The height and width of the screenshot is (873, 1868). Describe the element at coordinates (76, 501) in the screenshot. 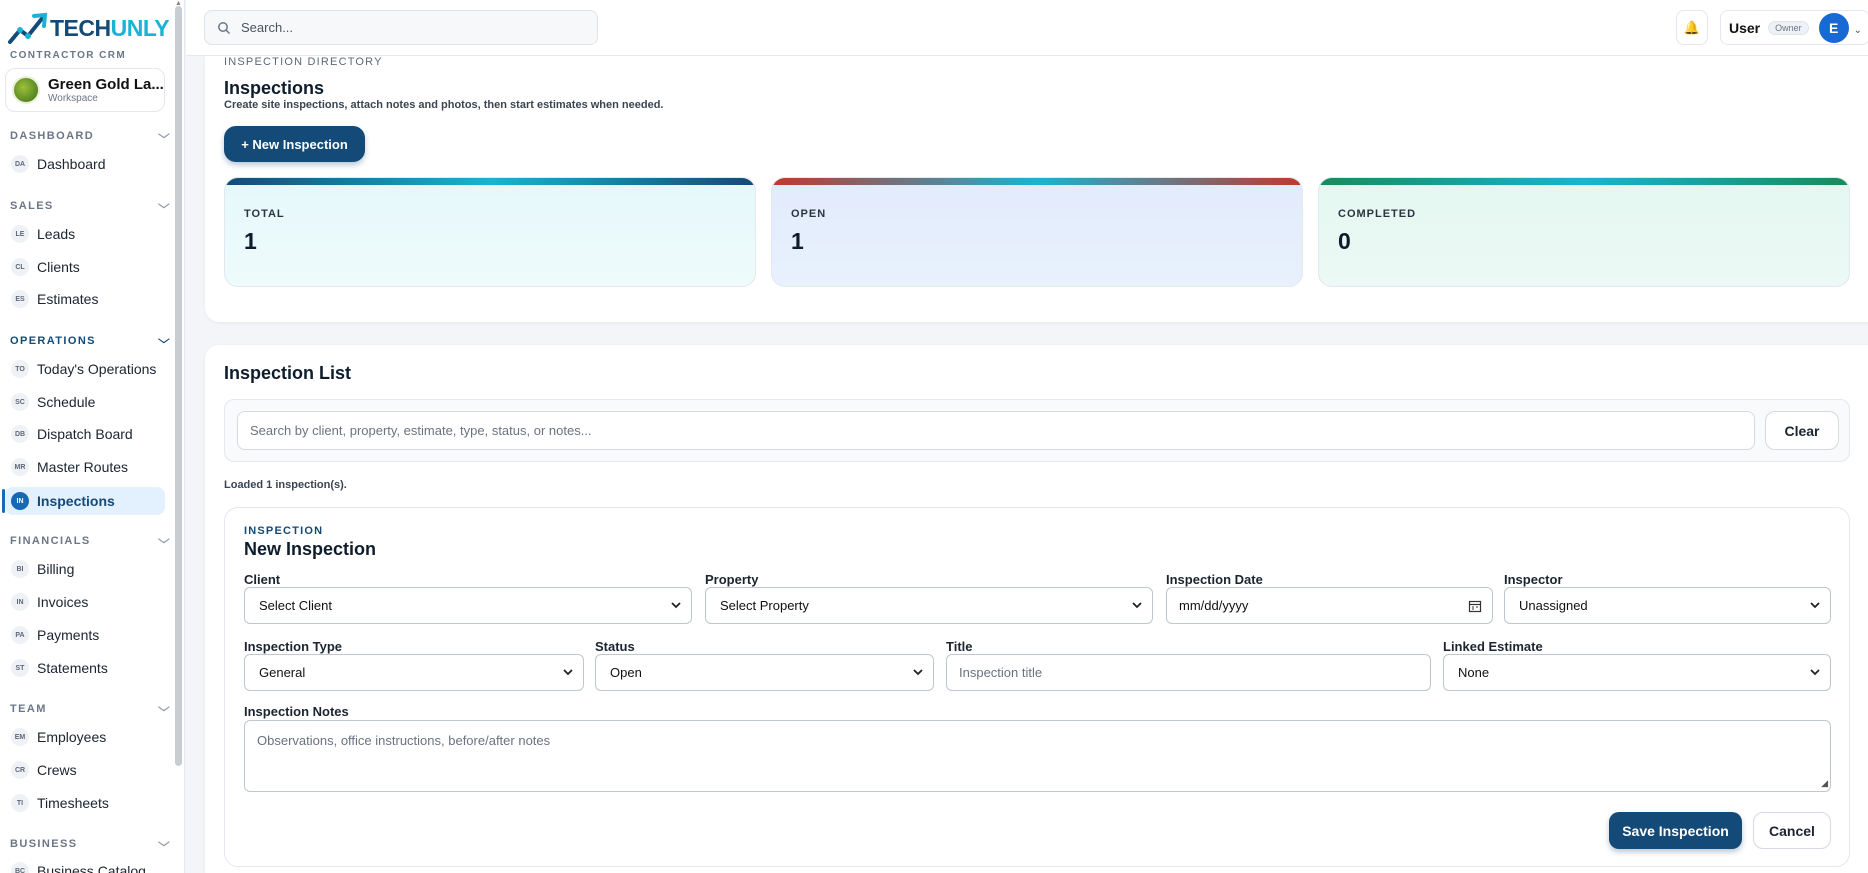

I see `sidebar-item-label: Inspections` at that location.